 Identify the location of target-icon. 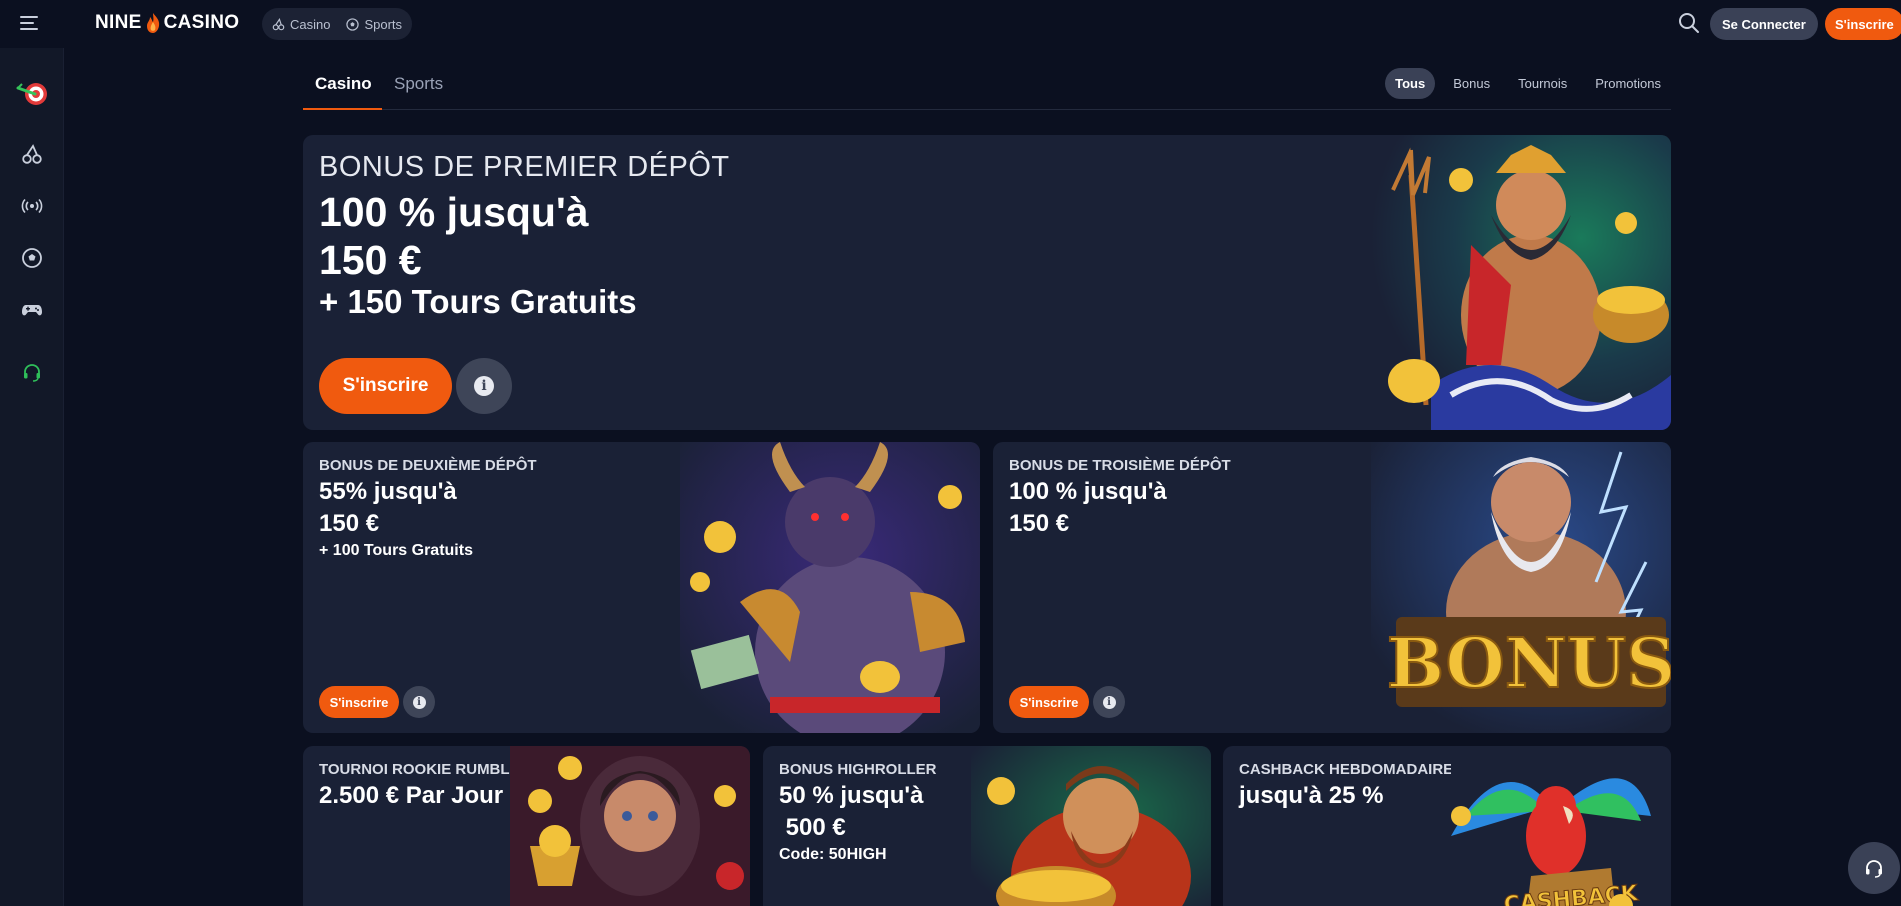
(31, 94).